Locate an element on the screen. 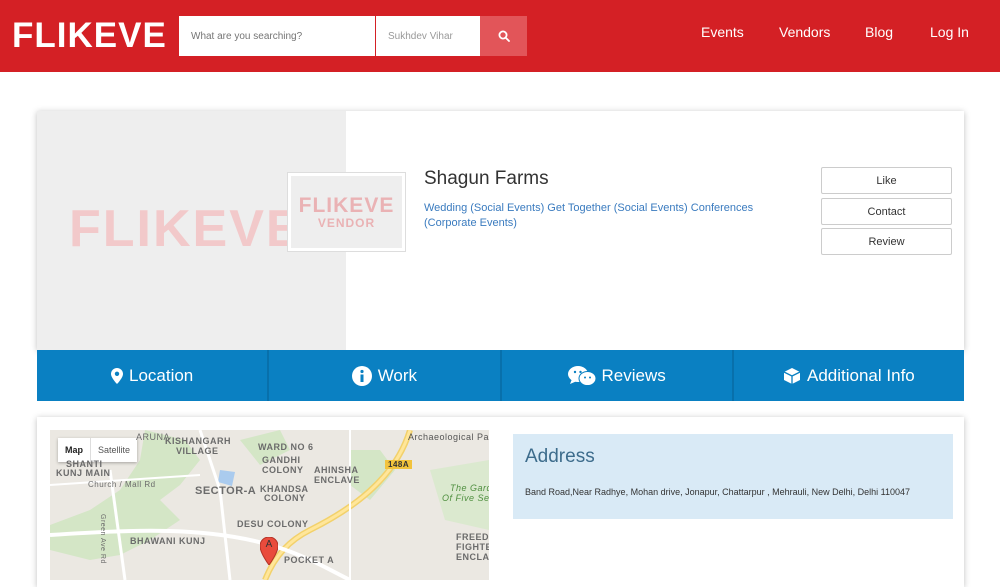 Image resolution: width=1000 pixels, height=587 pixels. map-label: DESU COLONY is located at coordinates (273, 524).